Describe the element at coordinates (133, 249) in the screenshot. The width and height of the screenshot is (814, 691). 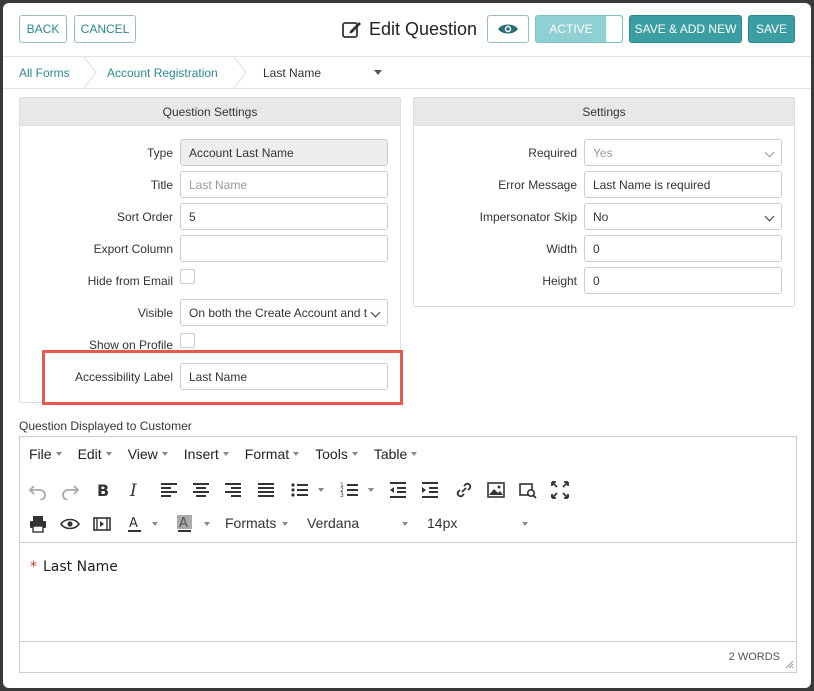
I see `export-column-label: Export Column` at that location.